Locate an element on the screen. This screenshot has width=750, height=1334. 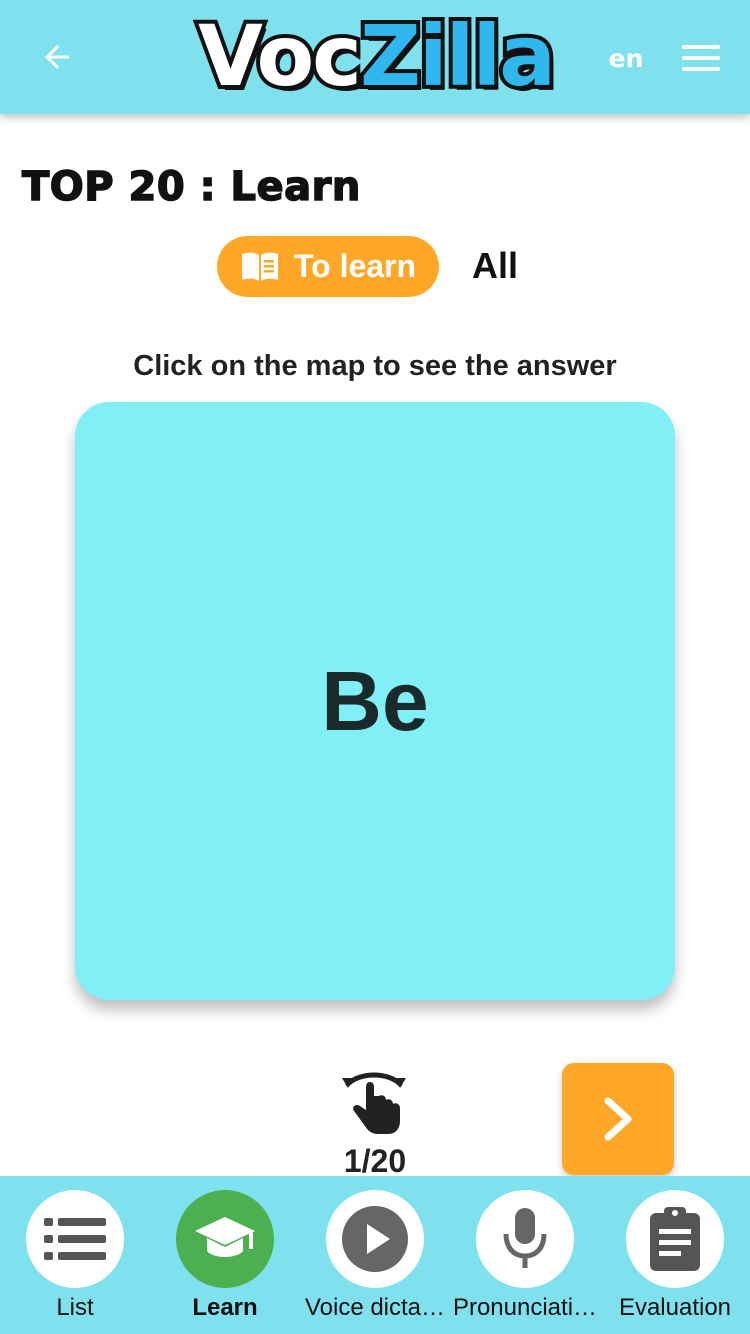
menu-button is located at coordinates (701, 58).